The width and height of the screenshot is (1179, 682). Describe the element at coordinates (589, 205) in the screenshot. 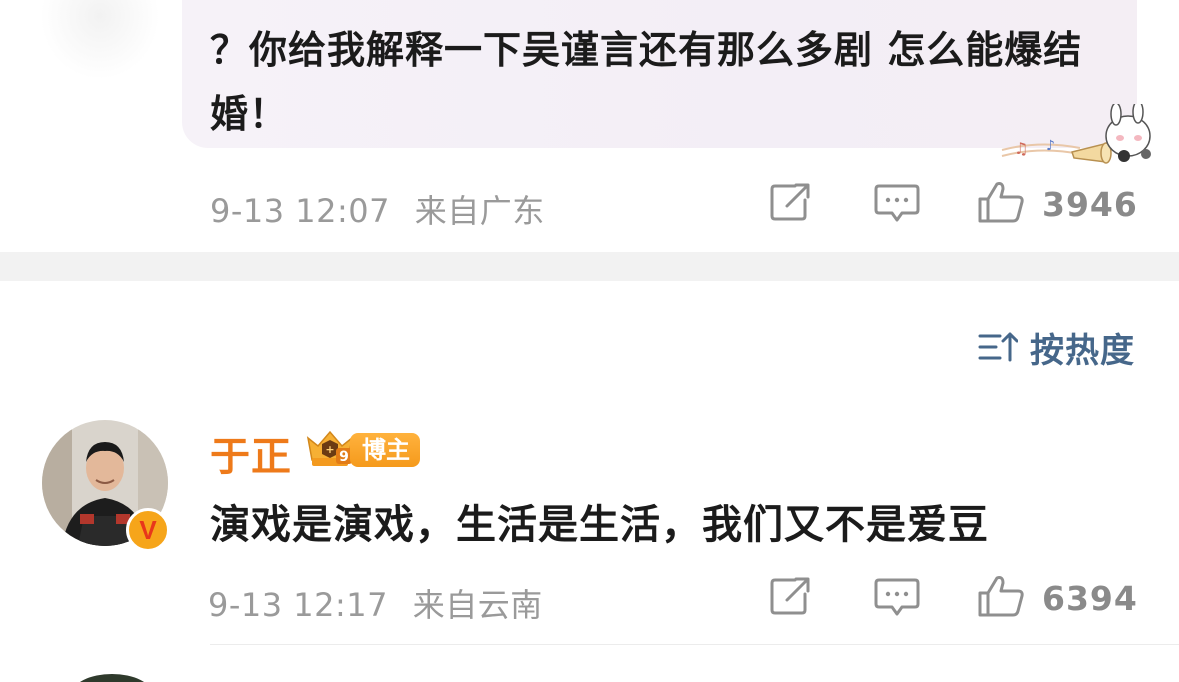

I see `quoted-post-actions: 9-13 12:07 来自广东 3946` at that location.